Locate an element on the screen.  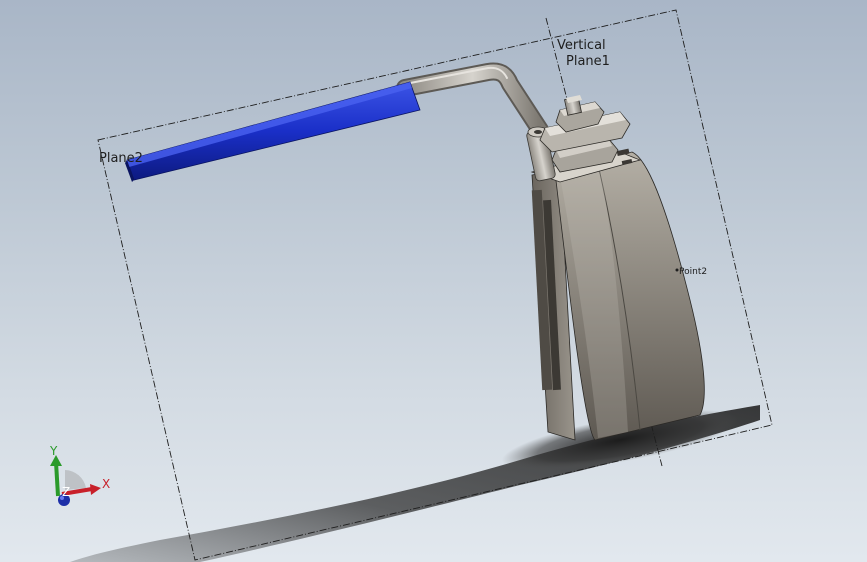
point2-marker: Point2 is located at coordinates (691, 272).